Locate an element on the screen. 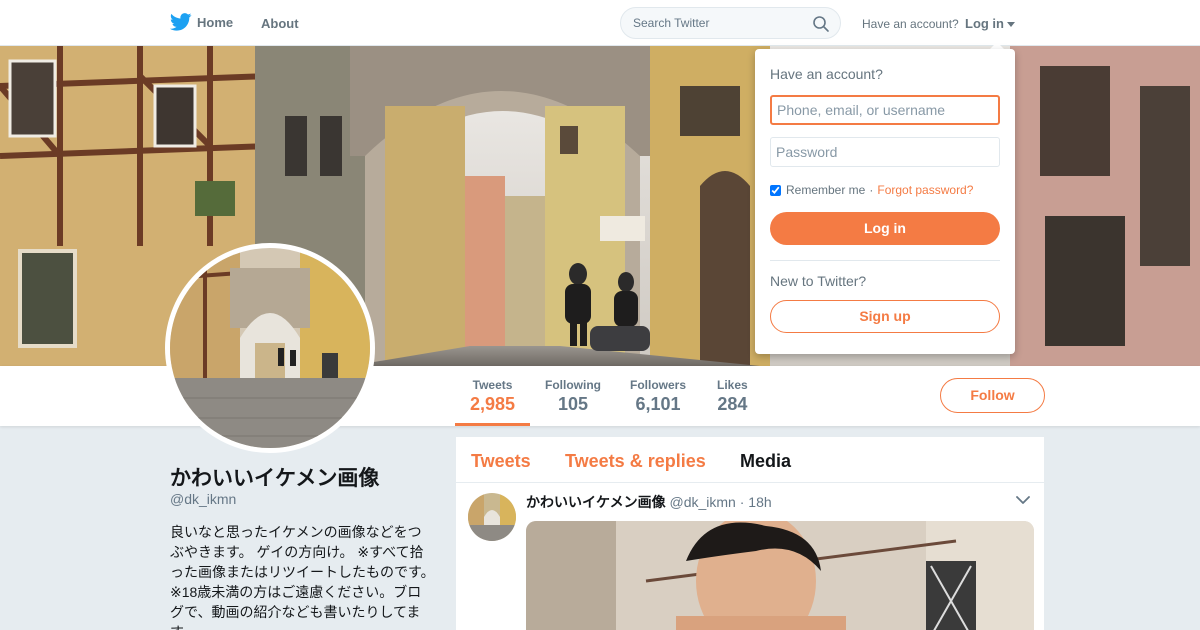 The height and width of the screenshot is (630, 1200). stat-label: Following is located at coordinates (573, 385).